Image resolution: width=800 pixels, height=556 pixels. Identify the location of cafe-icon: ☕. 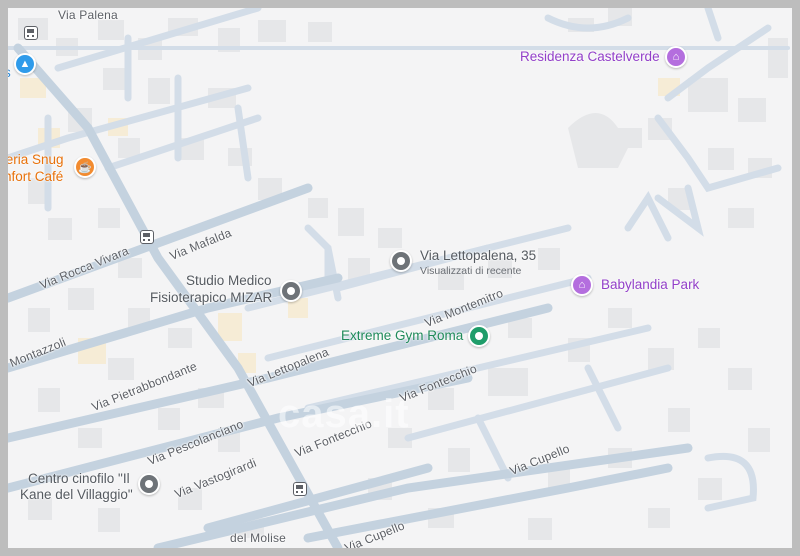
(85, 167).